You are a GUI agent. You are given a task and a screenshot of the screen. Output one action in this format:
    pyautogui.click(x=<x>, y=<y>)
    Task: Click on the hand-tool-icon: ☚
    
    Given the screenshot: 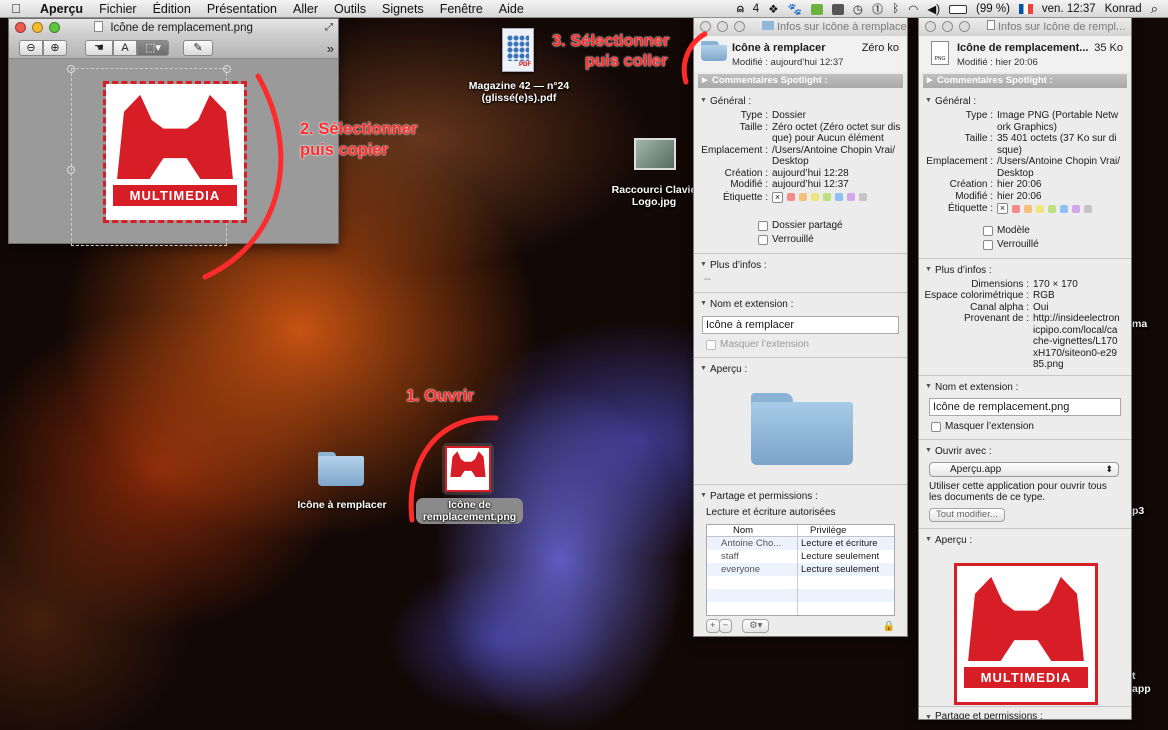 What is the action you would take?
    pyautogui.click(x=99, y=47)
    